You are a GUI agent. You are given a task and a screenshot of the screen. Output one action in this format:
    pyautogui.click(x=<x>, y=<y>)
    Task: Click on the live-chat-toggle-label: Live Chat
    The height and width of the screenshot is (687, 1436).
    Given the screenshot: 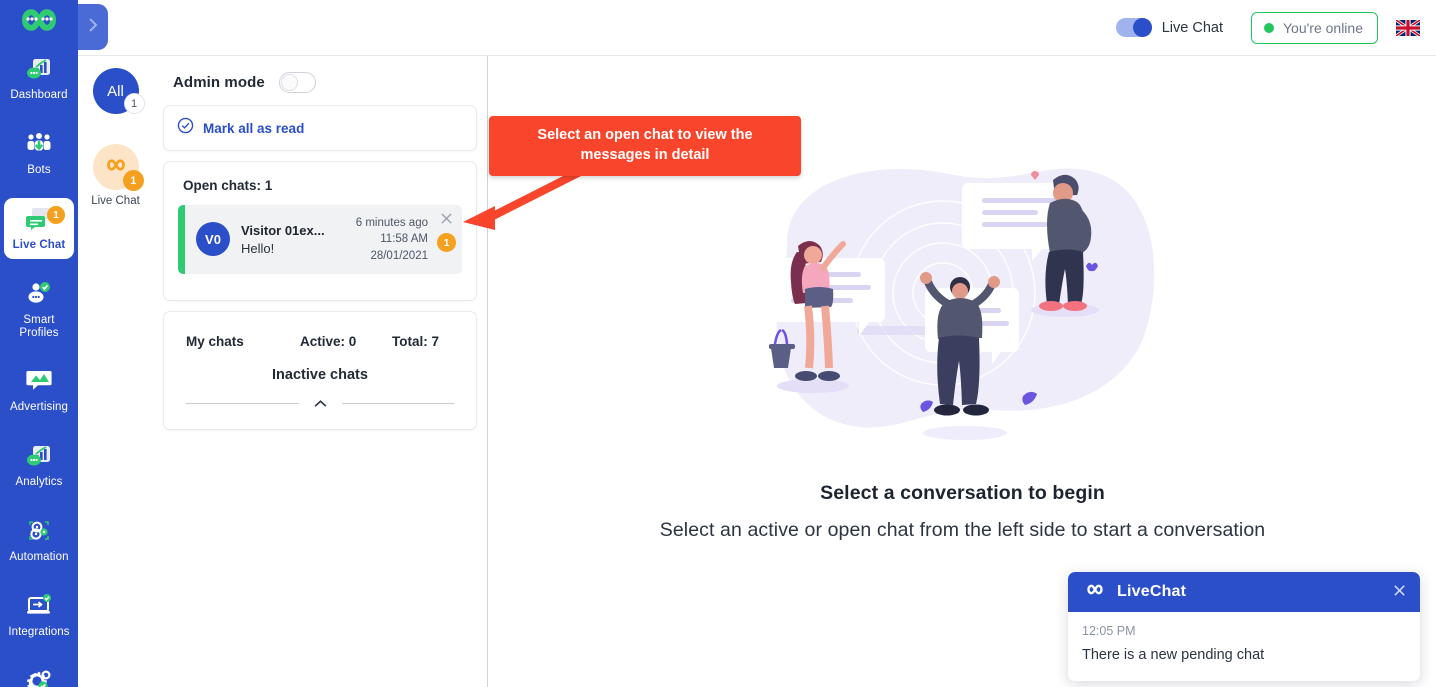 What is the action you would take?
    pyautogui.click(x=1192, y=27)
    